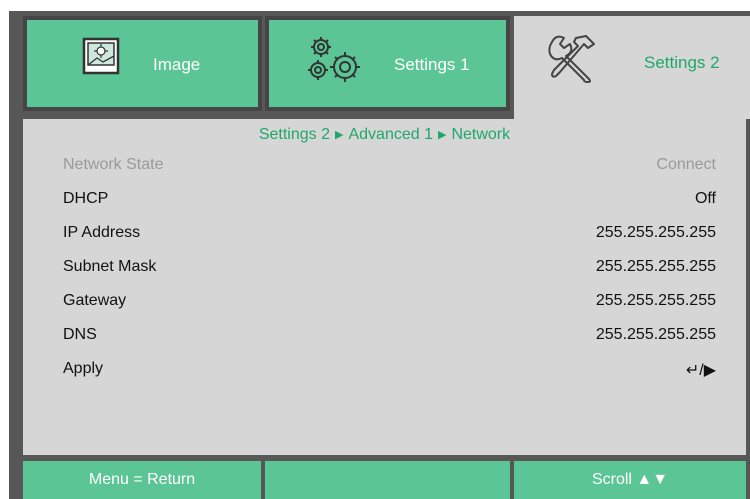 The image size is (750, 499). I want to click on tab-label: Image, so click(177, 64).